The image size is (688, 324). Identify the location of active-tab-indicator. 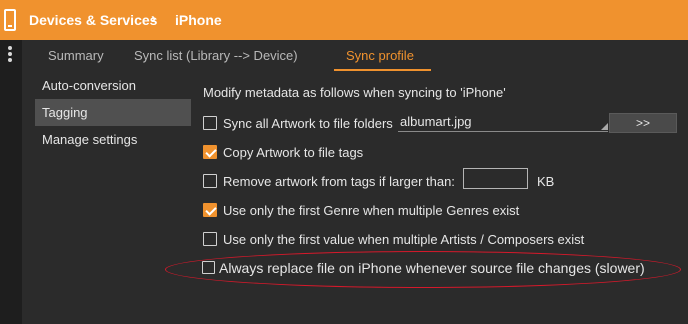
(382, 70).